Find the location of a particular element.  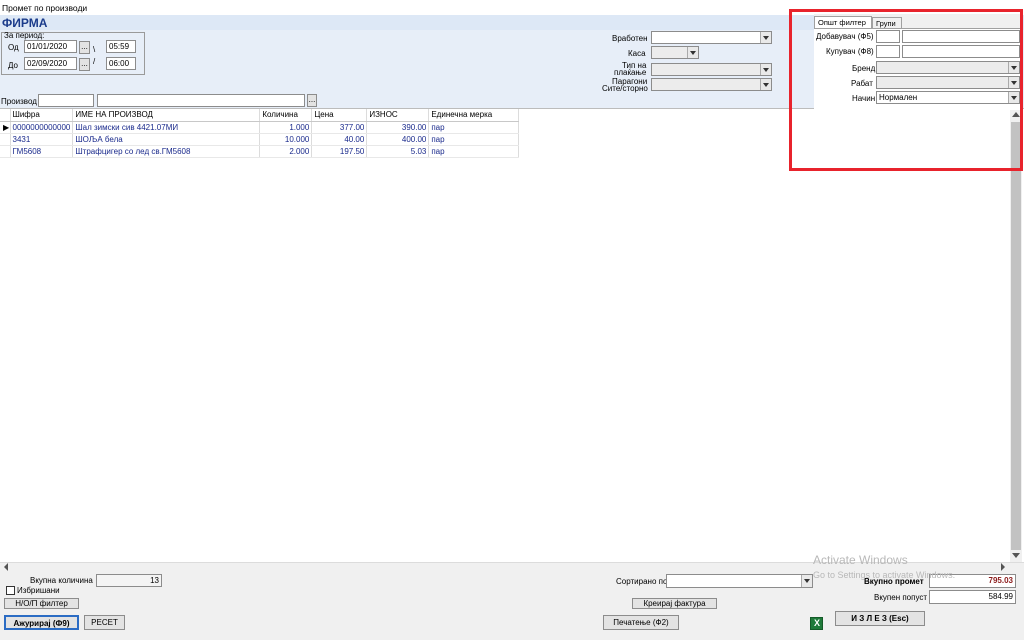

to-date-input: 02/09/2020 is located at coordinates (50, 63).